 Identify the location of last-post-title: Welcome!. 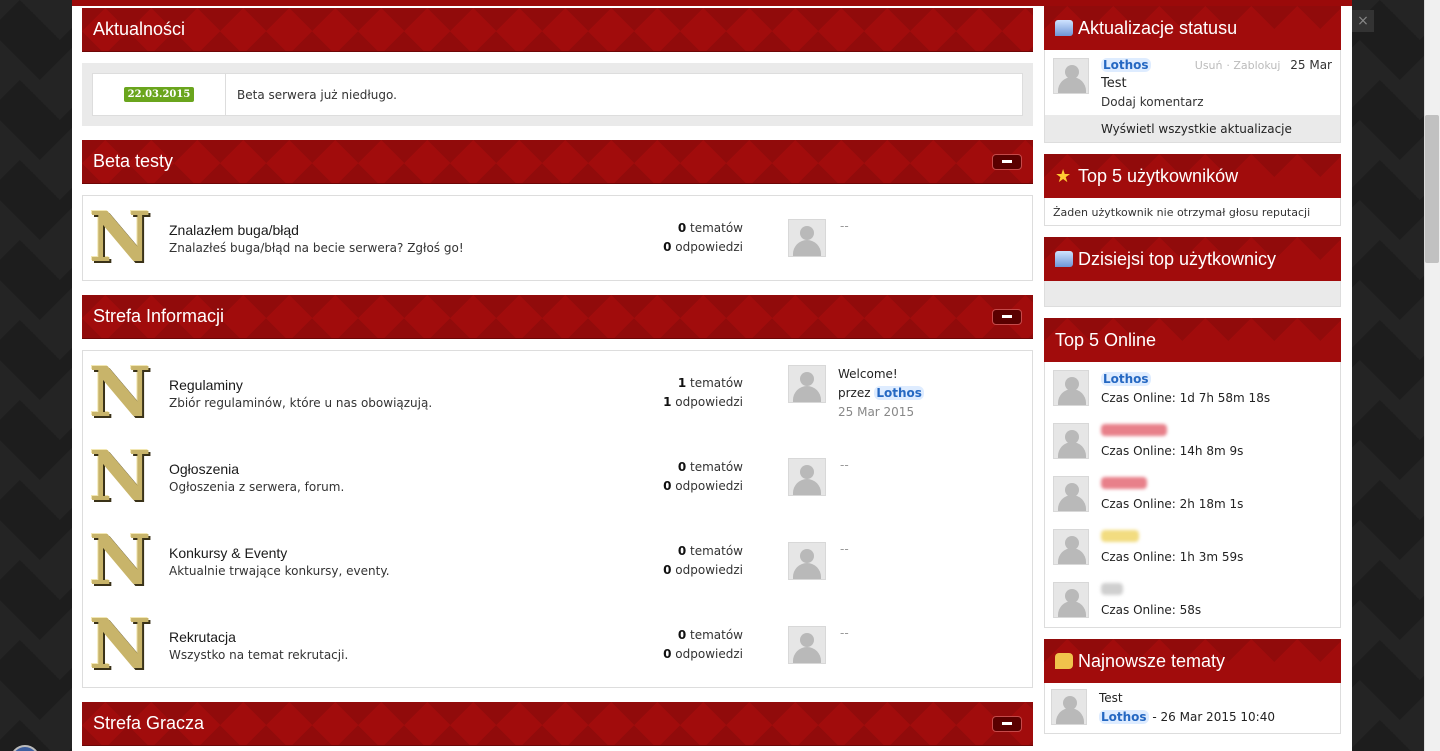
(881, 374).